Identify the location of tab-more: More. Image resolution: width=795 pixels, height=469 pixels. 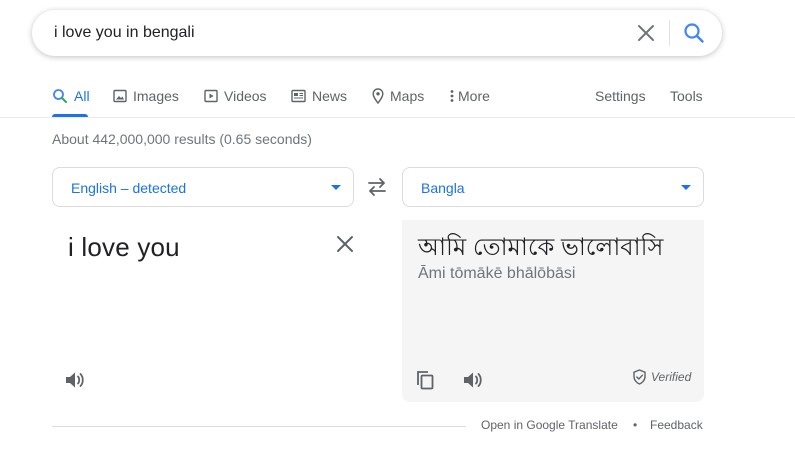
(470, 96).